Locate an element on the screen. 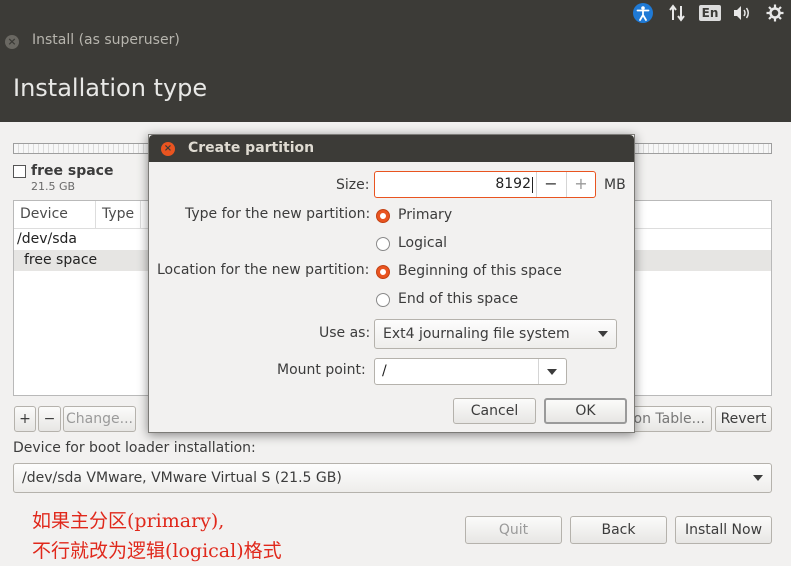 This screenshot has width=791, height=566. mount-point-label: Mount point: is located at coordinates (321, 370).